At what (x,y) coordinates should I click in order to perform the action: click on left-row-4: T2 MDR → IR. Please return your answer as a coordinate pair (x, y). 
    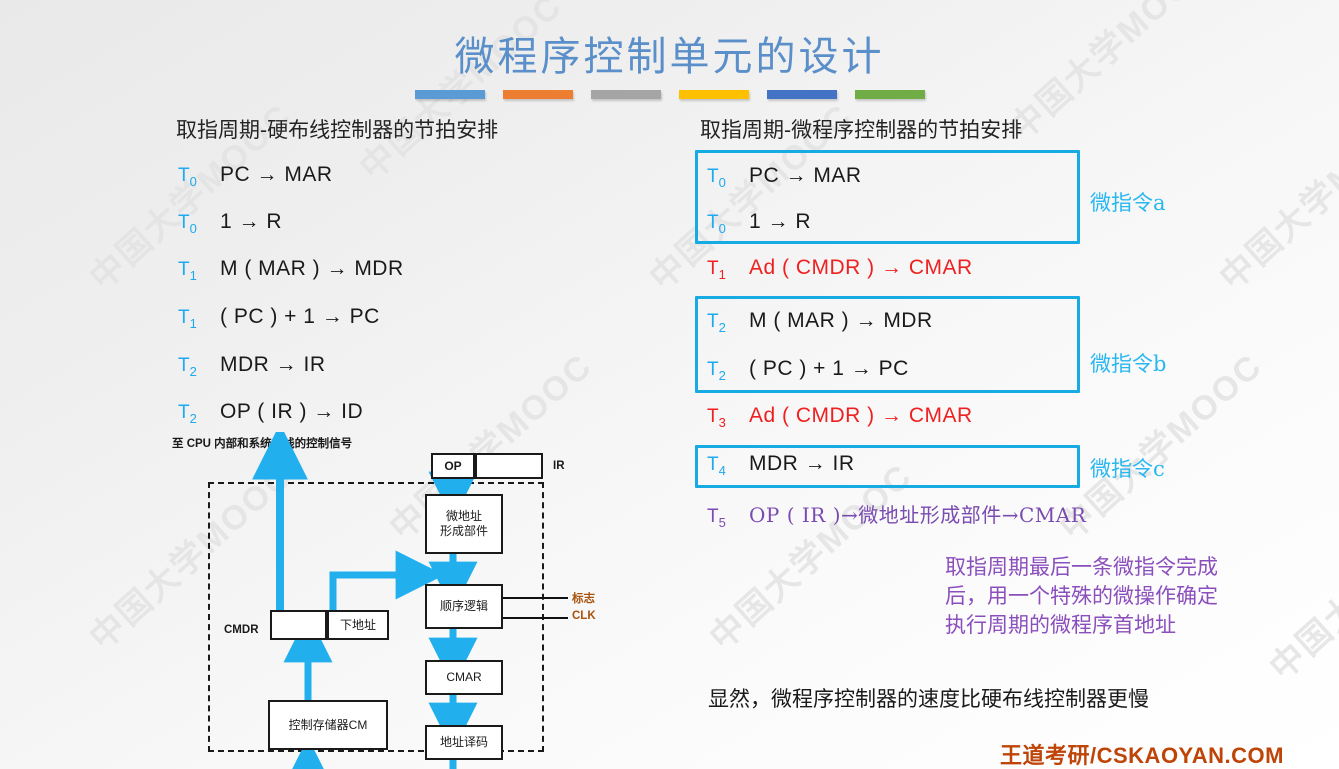
    Looking at the image, I should click on (252, 366).